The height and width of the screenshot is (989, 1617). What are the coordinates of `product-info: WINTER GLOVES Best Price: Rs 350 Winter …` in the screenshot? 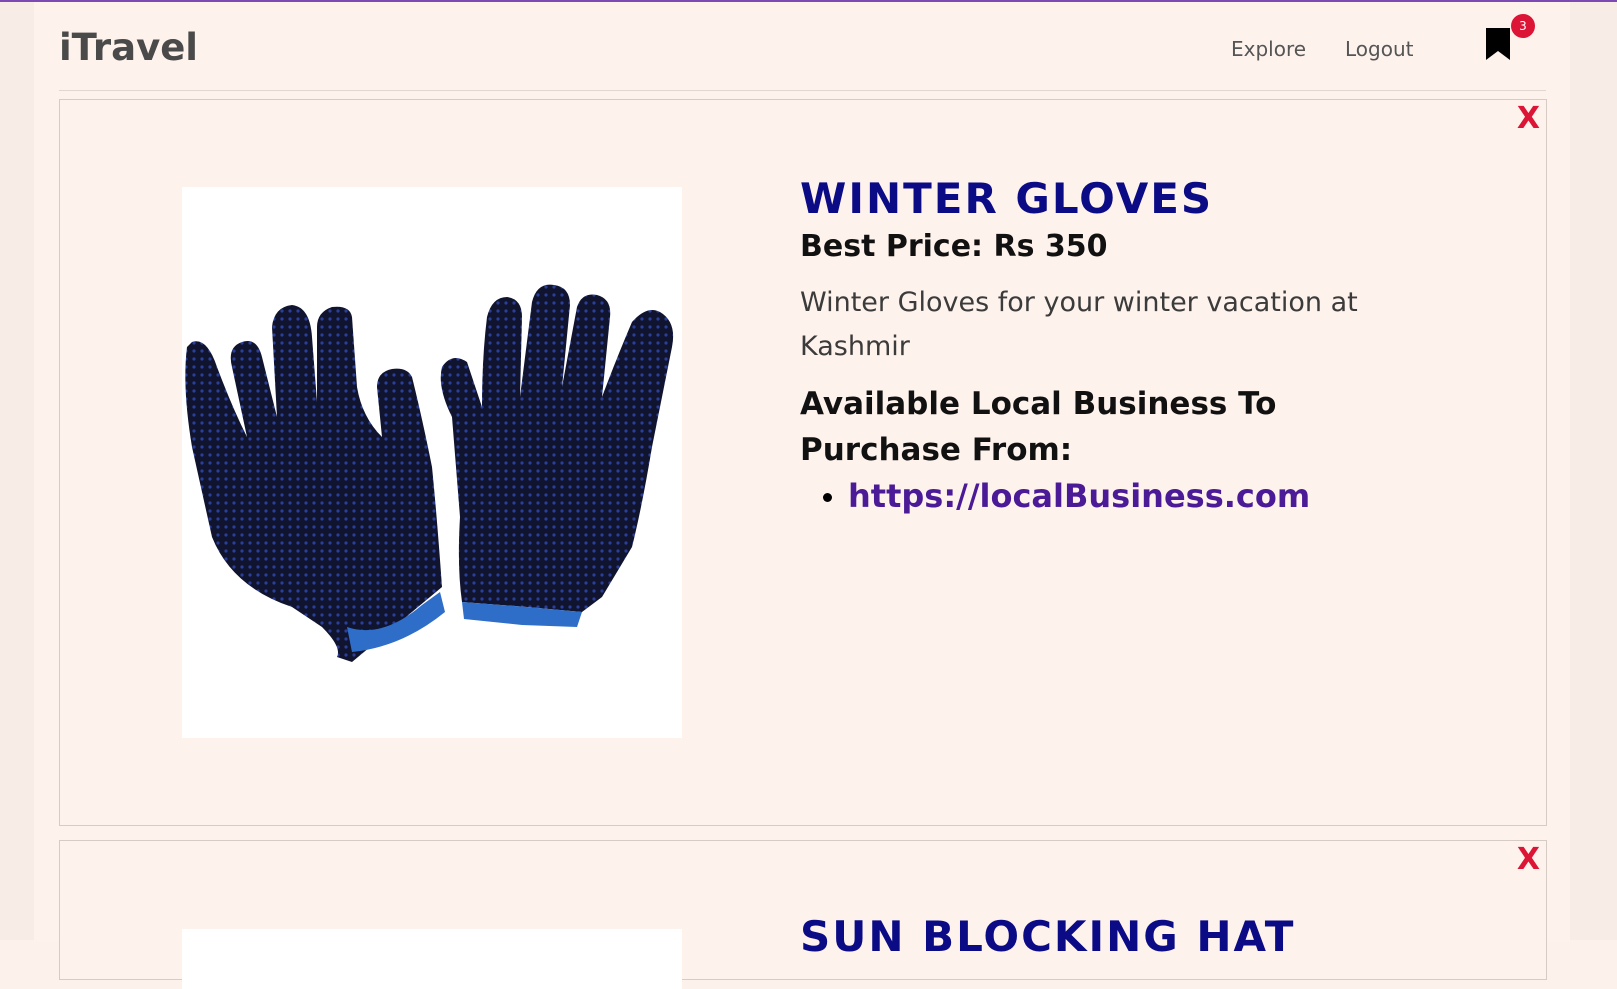 It's located at (1120, 347).